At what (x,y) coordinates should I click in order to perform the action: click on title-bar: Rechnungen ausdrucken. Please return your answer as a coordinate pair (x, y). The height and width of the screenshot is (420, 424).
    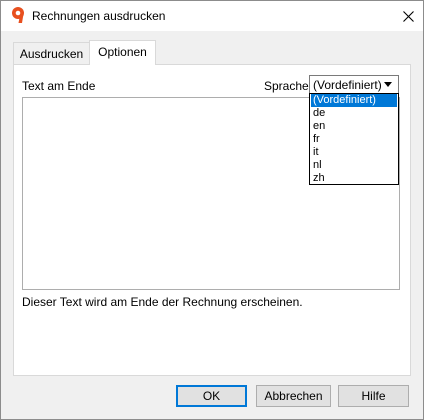
    Looking at the image, I should click on (212, 16).